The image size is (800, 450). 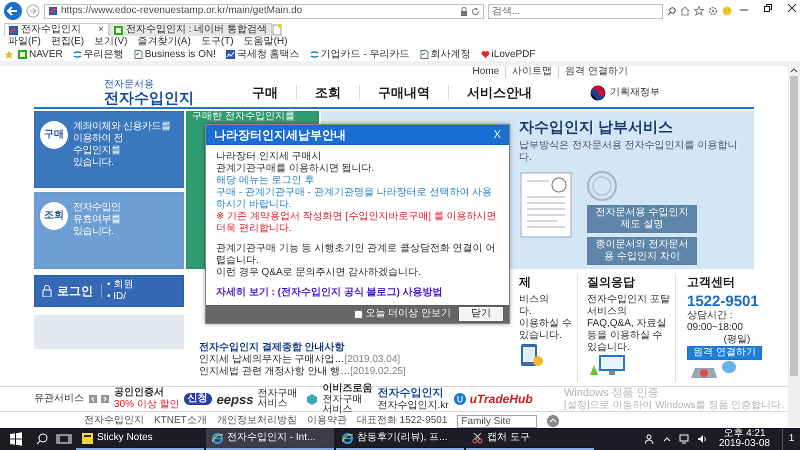 What do you see at coordinates (140, 439) in the screenshot?
I see `taskbar-app: Sticky Notes` at bounding box center [140, 439].